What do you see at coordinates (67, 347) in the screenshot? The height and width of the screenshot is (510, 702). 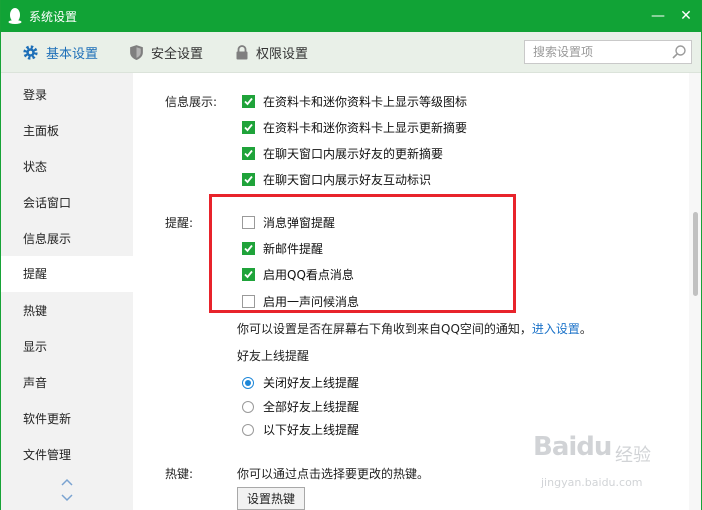 I see `sidebar-item-display: 显示` at bounding box center [67, 347].